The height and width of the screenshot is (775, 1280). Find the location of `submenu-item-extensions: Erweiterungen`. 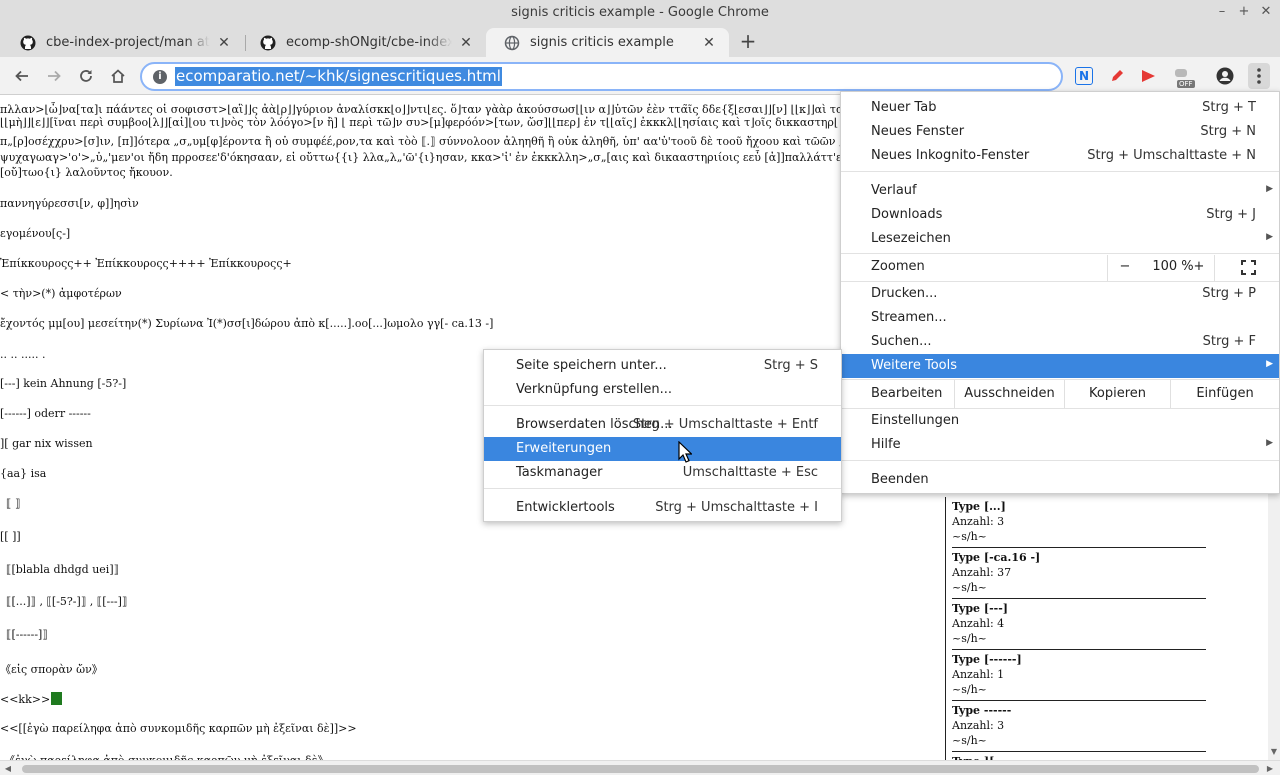

submenu-item-extensions: Erweiterungen is located at coordinates (662, 449).